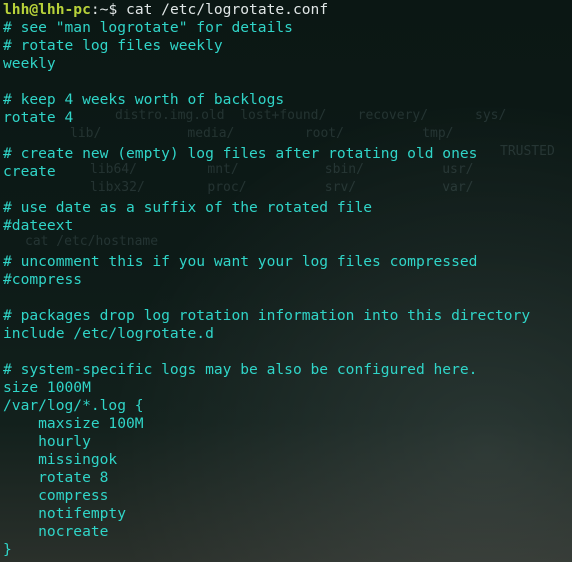 The width and height of the screenshot is (572, 562). I want to click on prompt-line: lhh@lhh-pc:~$ cat /etc/logrotate.conf, so click(286, 10).